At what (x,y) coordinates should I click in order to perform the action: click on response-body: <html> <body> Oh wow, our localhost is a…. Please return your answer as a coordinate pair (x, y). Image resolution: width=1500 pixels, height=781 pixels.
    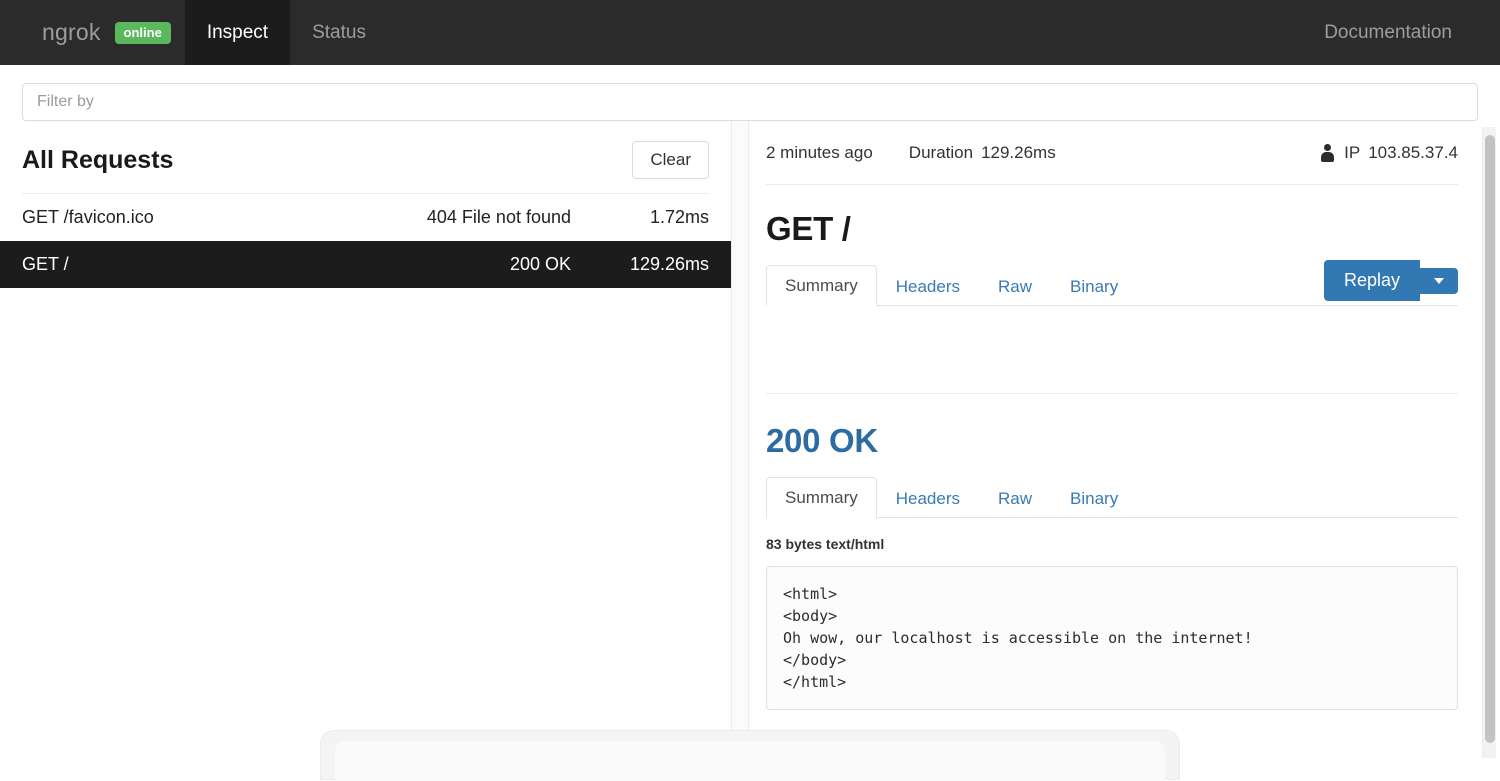
    Looking at the image, I should click on (1112, 638).